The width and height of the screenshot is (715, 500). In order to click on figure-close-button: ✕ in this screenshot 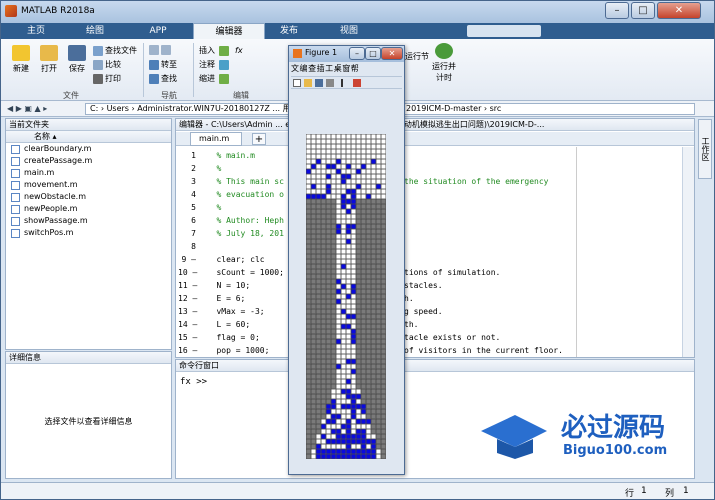, I will do `click(392, 53)`.